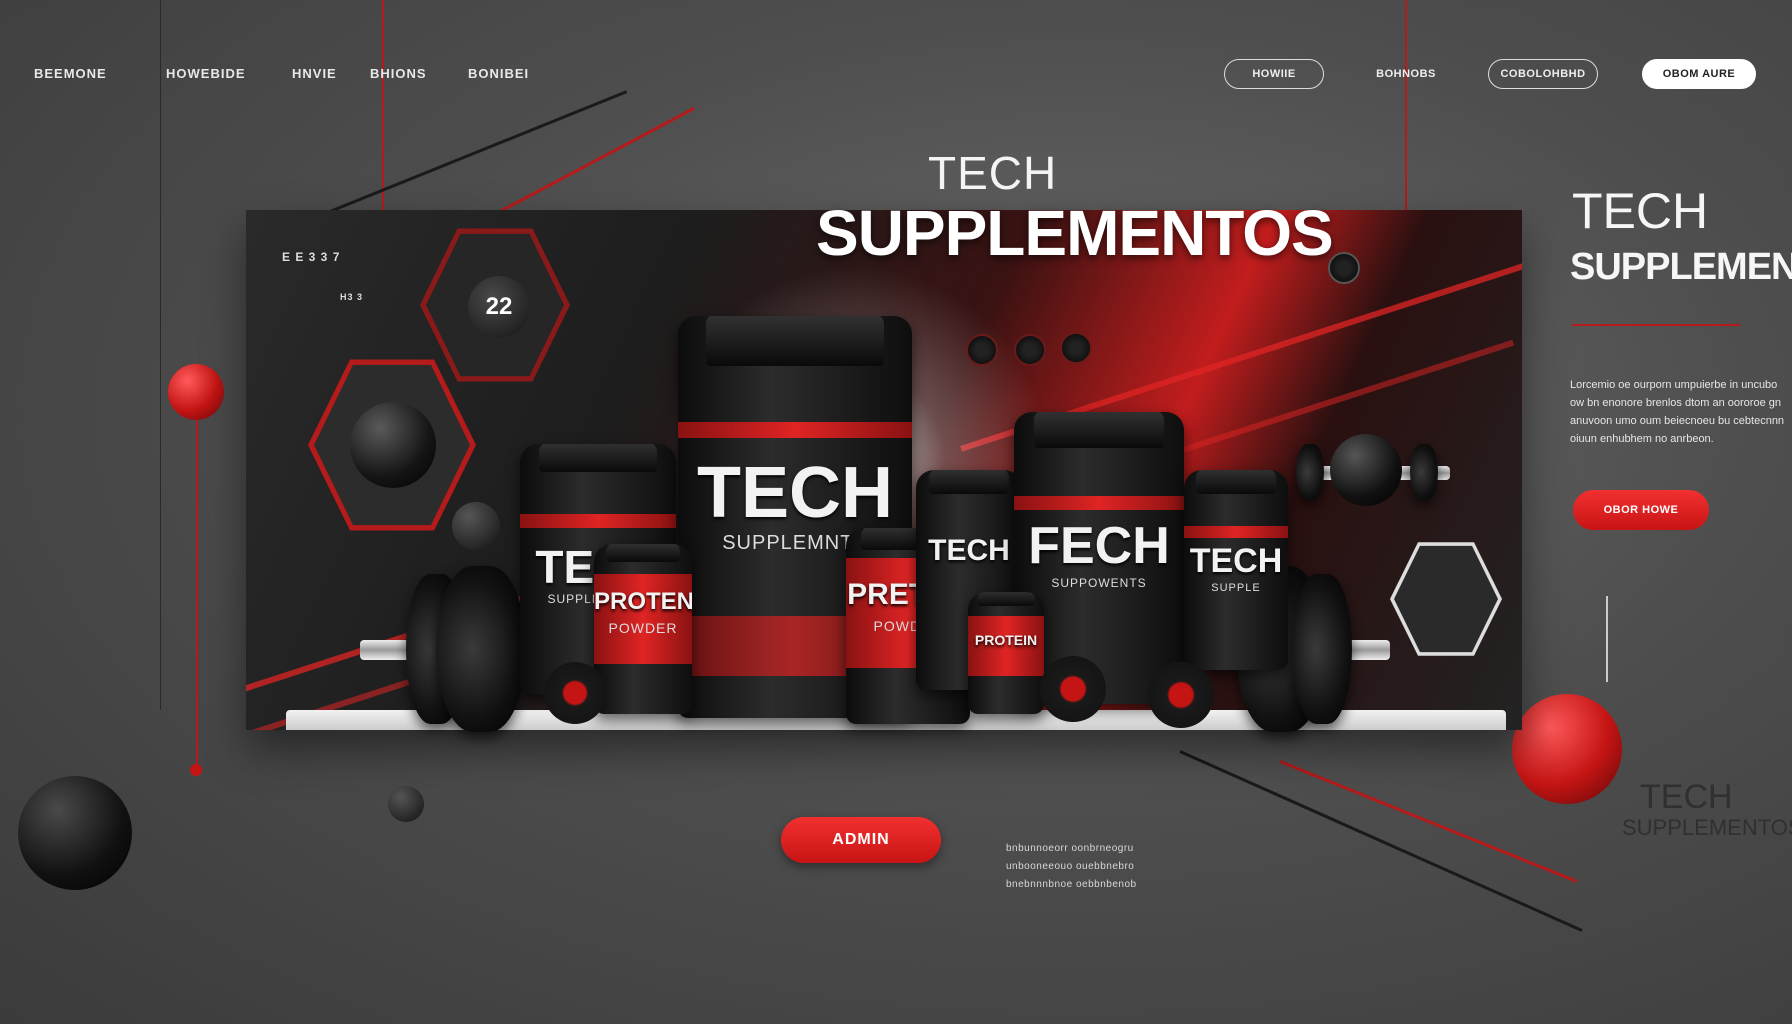 The image size is (1792, 1024). I want to click on tub-label: PROTEN, so click(643, 601).